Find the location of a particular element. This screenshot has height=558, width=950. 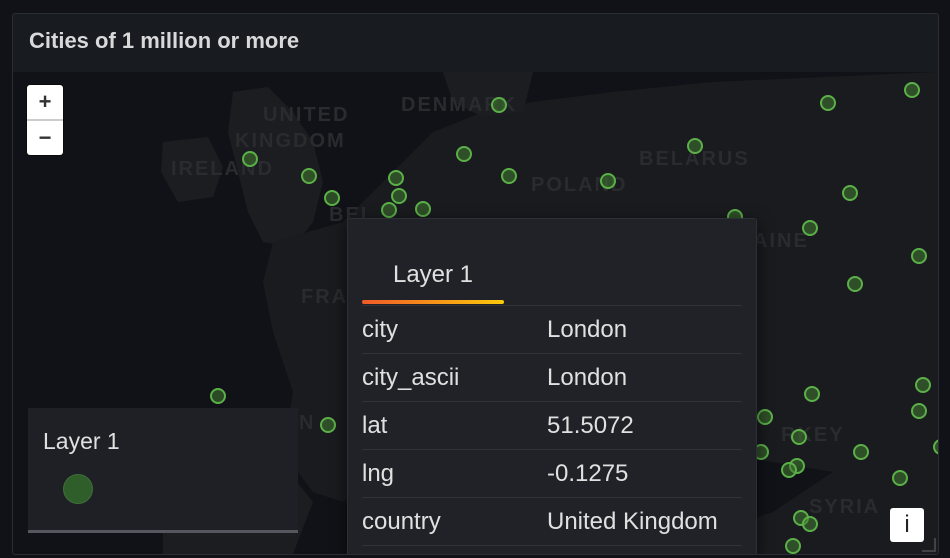

map-label-kingdom: KINGDOM is located at coordinates (290, 141).